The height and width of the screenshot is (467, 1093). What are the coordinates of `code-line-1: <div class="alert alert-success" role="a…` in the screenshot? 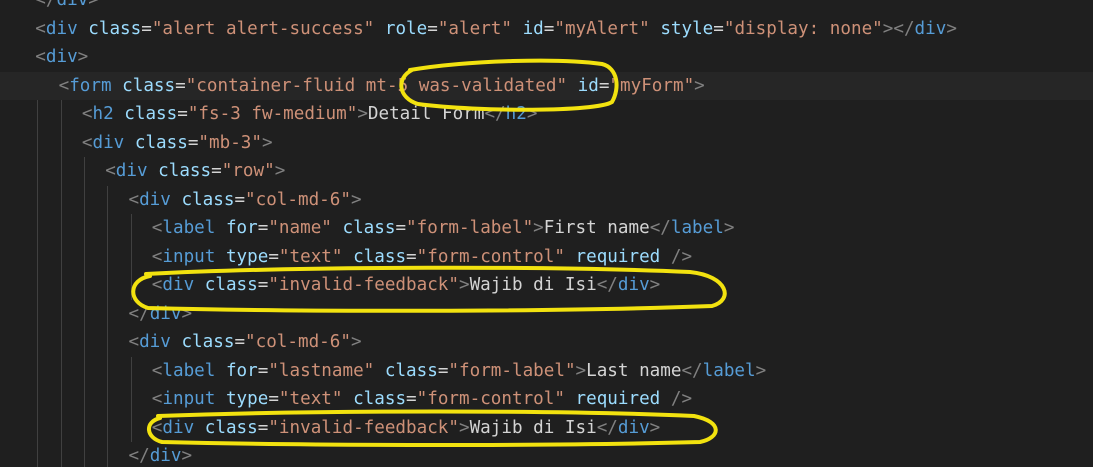 It's located at (478, 29).